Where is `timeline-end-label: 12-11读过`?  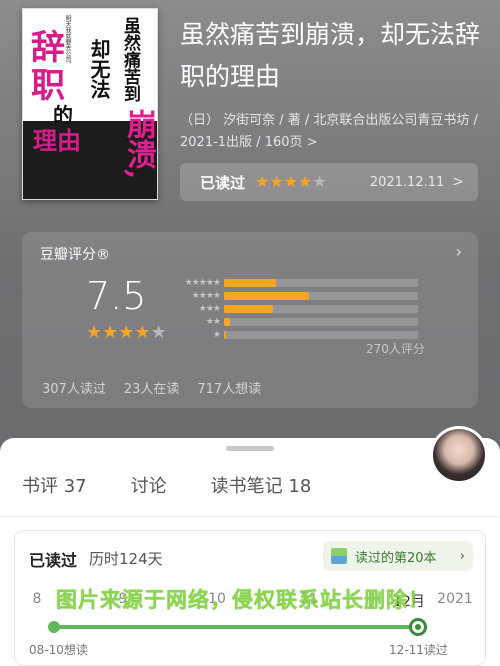
timeline-end-label: 12-11读过 is located at coordinates (418, 650).